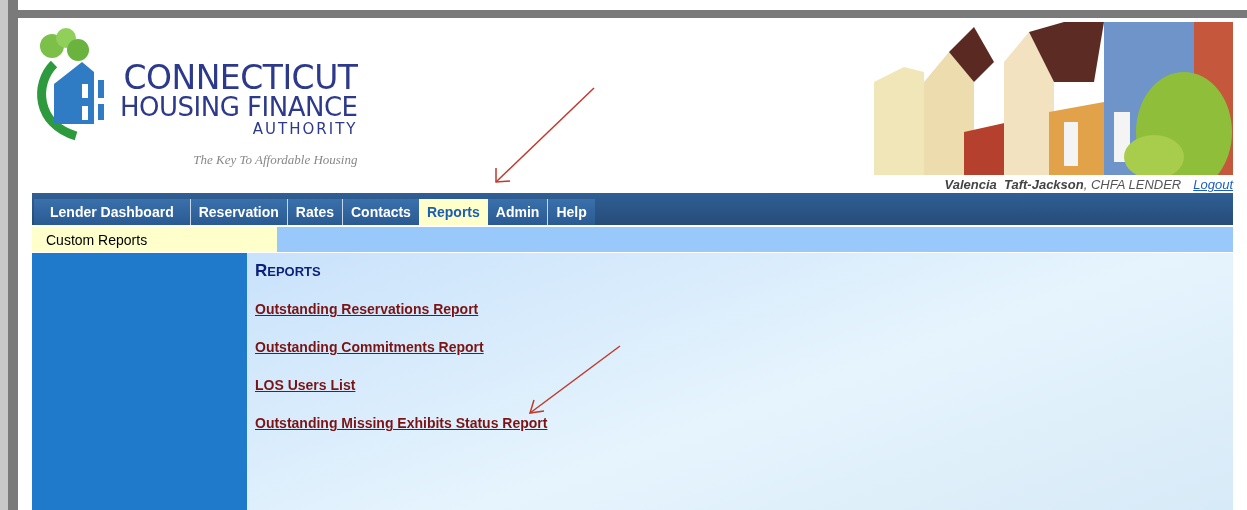  I want to click on logout-link: Logout, so click(1213, 184).